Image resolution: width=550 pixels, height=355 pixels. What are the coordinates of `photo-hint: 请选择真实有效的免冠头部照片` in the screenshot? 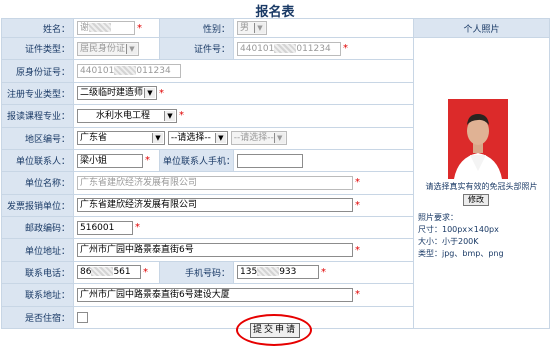 It's located at (481, 186).